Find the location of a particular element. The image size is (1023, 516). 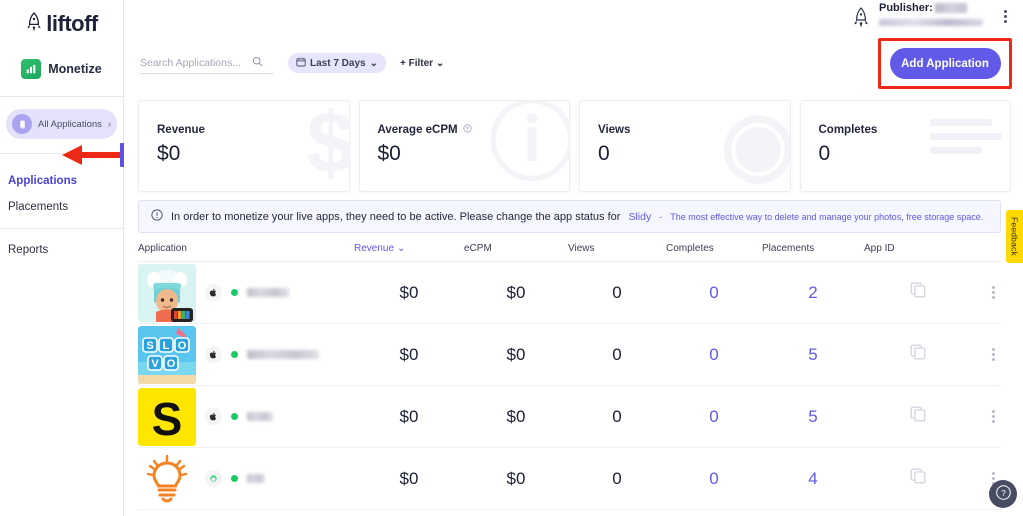

stat-card-label: Completes is located at coordinates (848, 130).